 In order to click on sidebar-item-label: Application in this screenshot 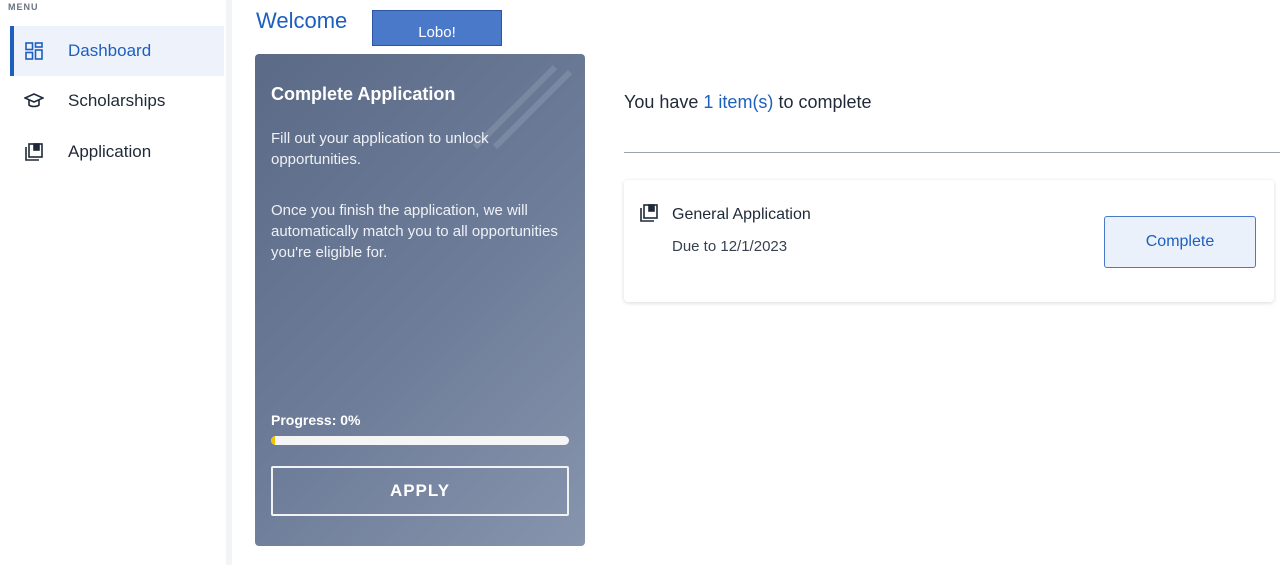, I will do `click(110, 151)`.